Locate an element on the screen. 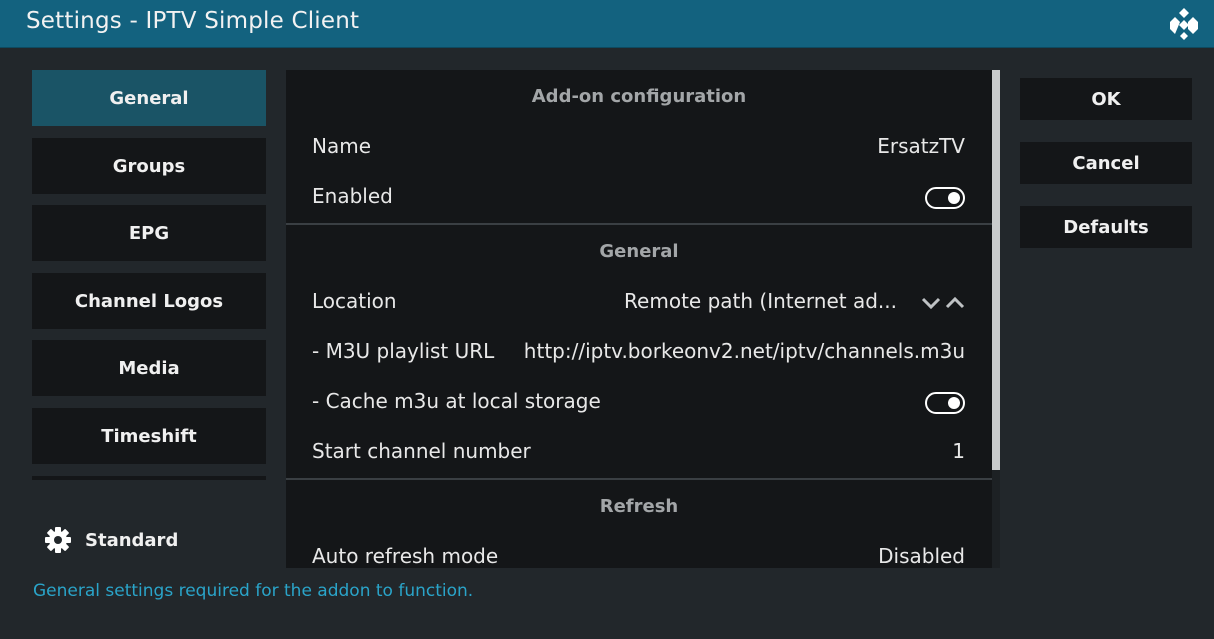 Image resolution: width=1214 pixels, height=639 pixels. setting-label: Name is located at coordinates (342, 146).